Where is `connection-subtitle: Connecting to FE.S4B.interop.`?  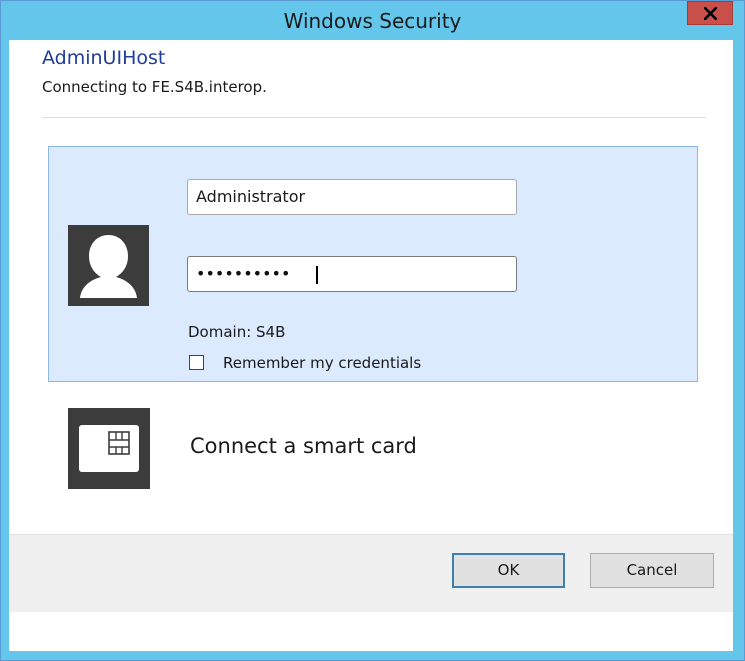 connection-subtitle: Connecting to FE.S4B.interop. is located at coordinates (154, 87).